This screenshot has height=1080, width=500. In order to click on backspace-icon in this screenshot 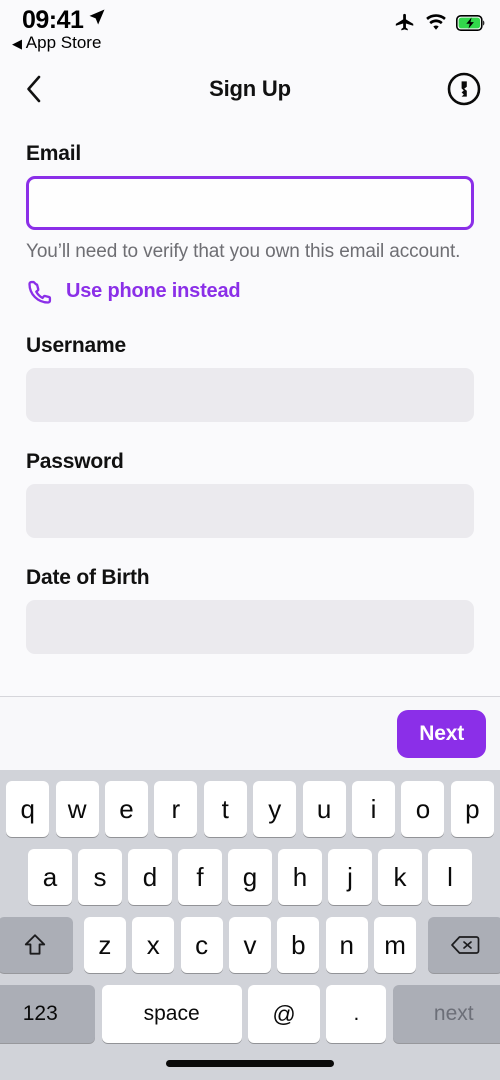, I will do `click(465, 945)`.